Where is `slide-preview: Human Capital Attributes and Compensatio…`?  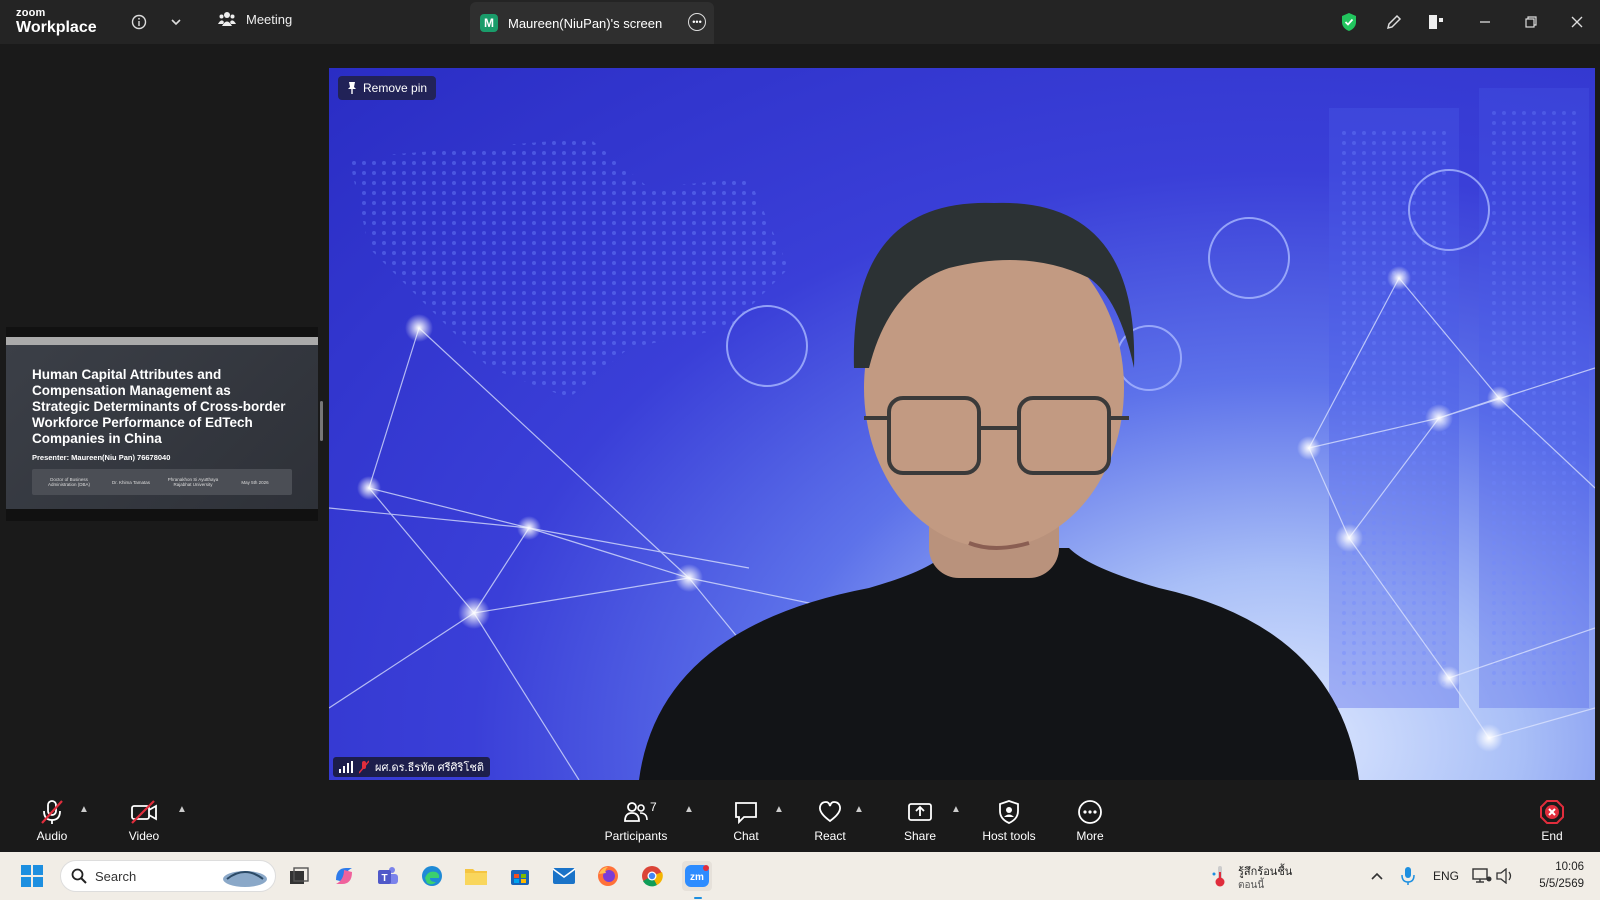 slide-preview: Human Capital Attributes and Compensatio… is located at coordinates (162, 423).